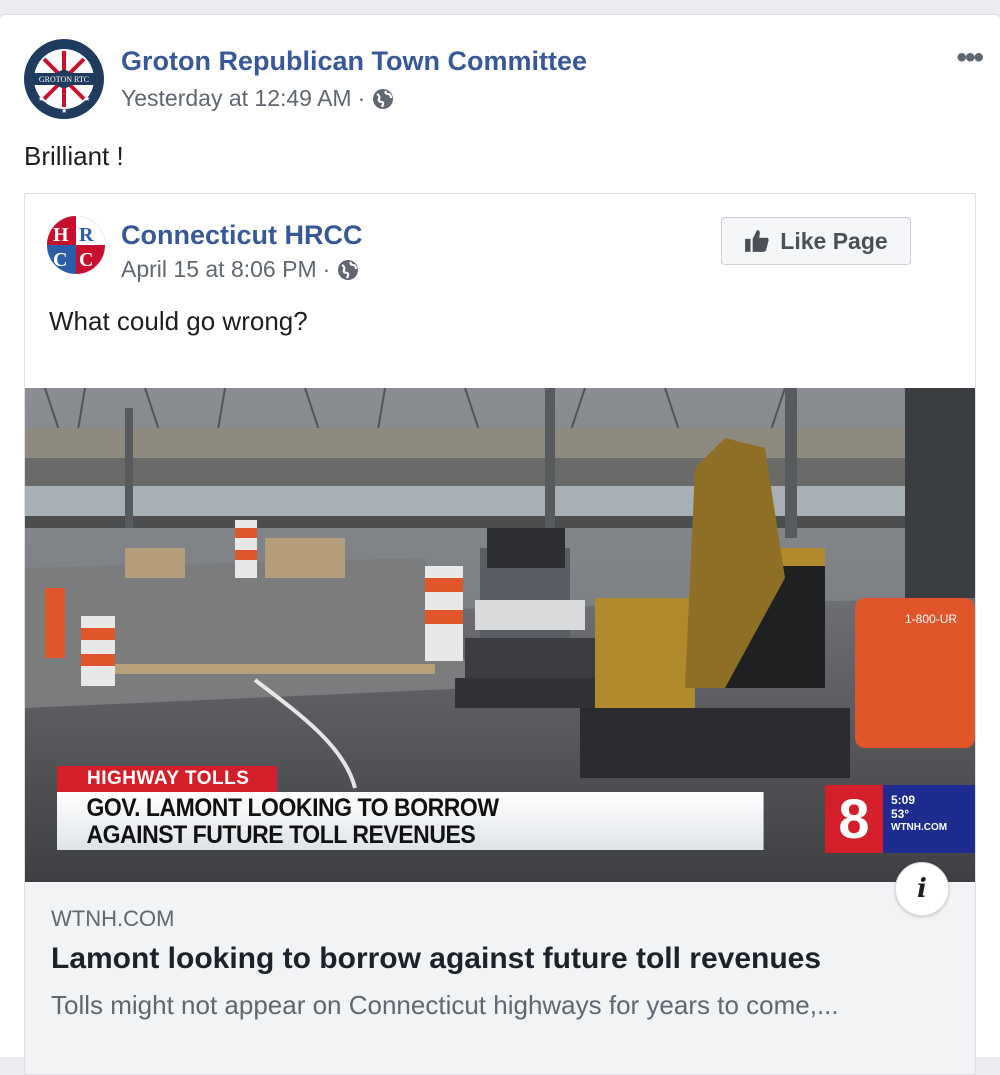 Image resolution: width=1000 pixels, height=1075 pixels. Describe the element at coordinates (167, 779) in the screenshot. I see `chyron-tag: HIGHWAY TOLLS` at that location.